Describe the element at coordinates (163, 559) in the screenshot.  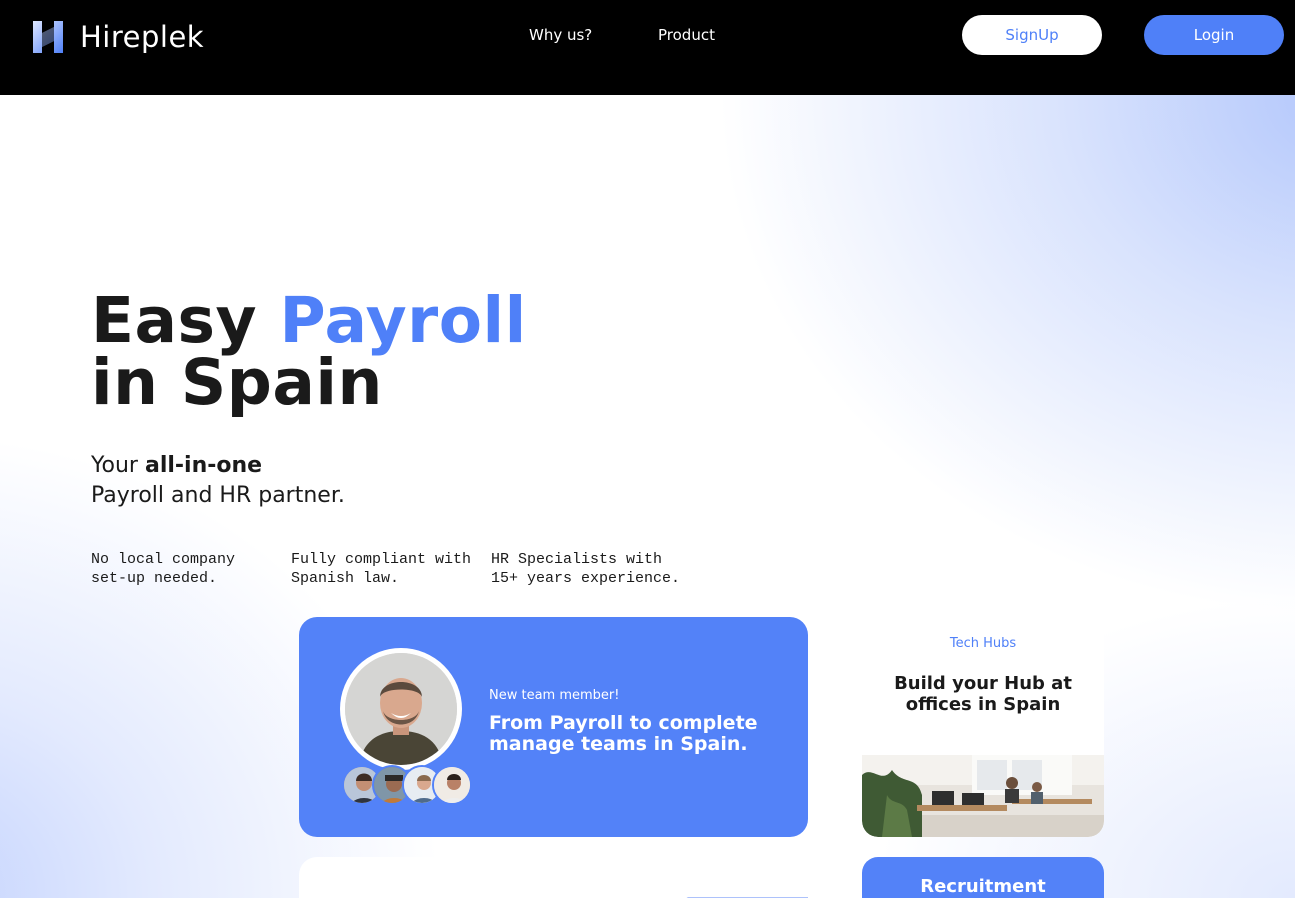
I see `feature-text: No local company` at that location.